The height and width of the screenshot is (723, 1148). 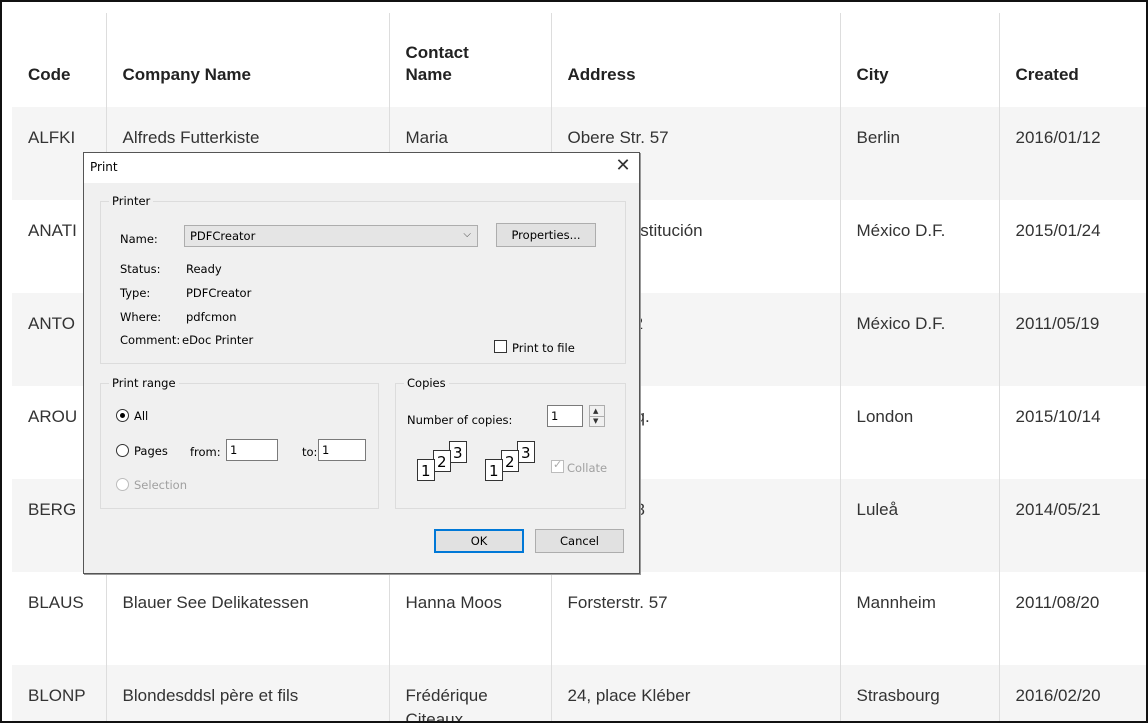 I want to click on column-header-contact-name: Contact Name, so click(x=469, y=60).